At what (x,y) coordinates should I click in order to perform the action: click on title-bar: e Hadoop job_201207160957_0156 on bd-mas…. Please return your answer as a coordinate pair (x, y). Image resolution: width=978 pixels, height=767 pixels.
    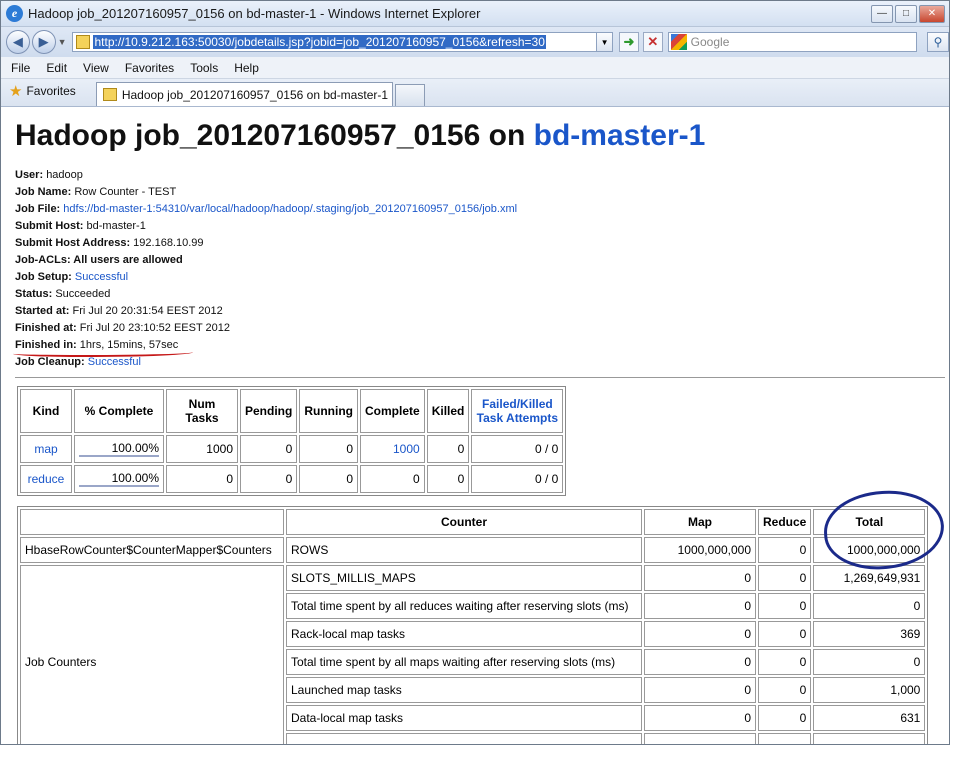
    Looking at the image, I should click on (475, 14).